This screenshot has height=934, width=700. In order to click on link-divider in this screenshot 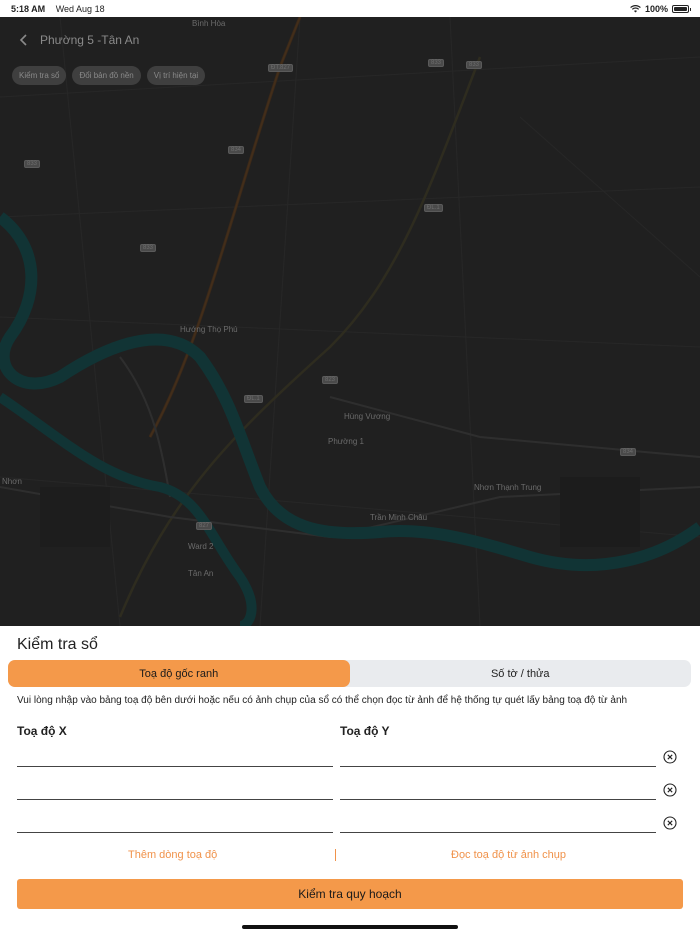, I will do `click(335, 855)`.